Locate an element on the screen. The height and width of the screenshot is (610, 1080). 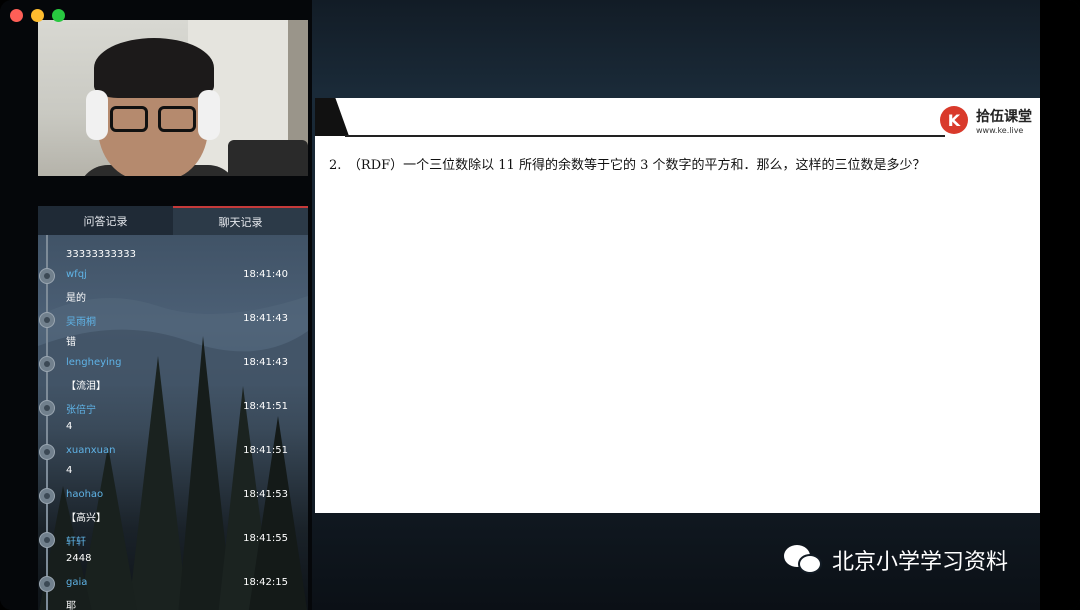
watermark: 北京小学学习资料 is located at coordinates (896, 560).